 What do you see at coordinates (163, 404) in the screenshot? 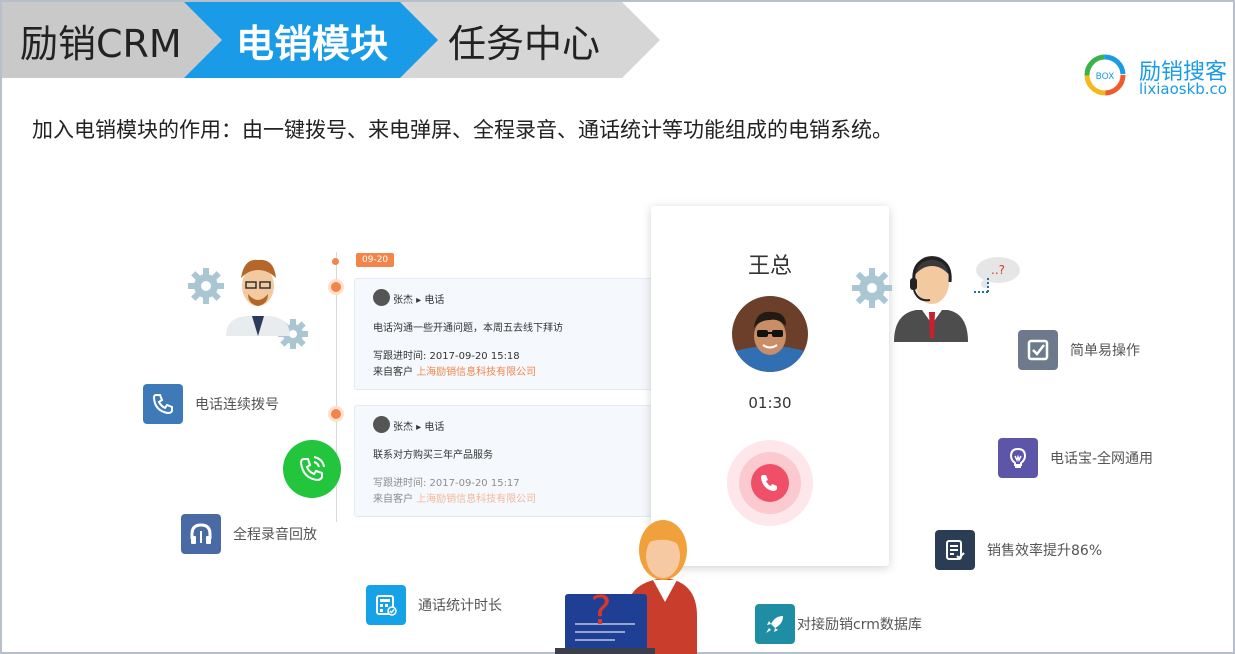
I see `phone-icon` at bounding box center [163, 404].